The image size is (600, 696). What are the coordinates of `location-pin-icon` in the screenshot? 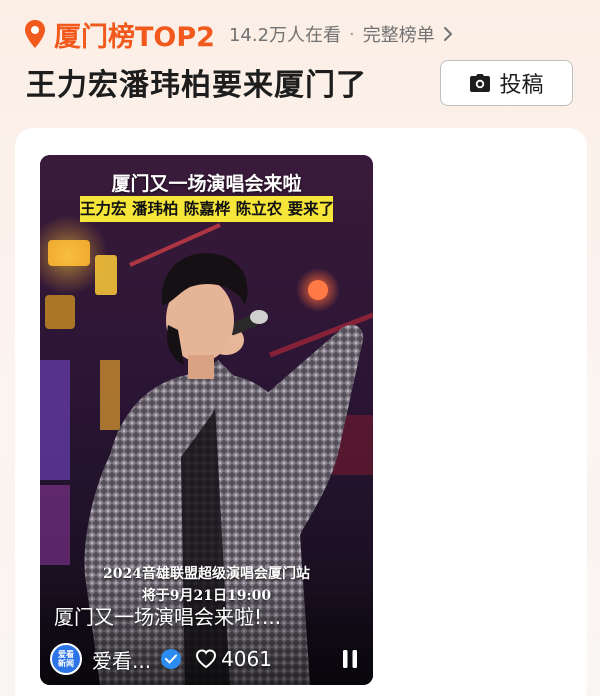 It's located at (35, 34).